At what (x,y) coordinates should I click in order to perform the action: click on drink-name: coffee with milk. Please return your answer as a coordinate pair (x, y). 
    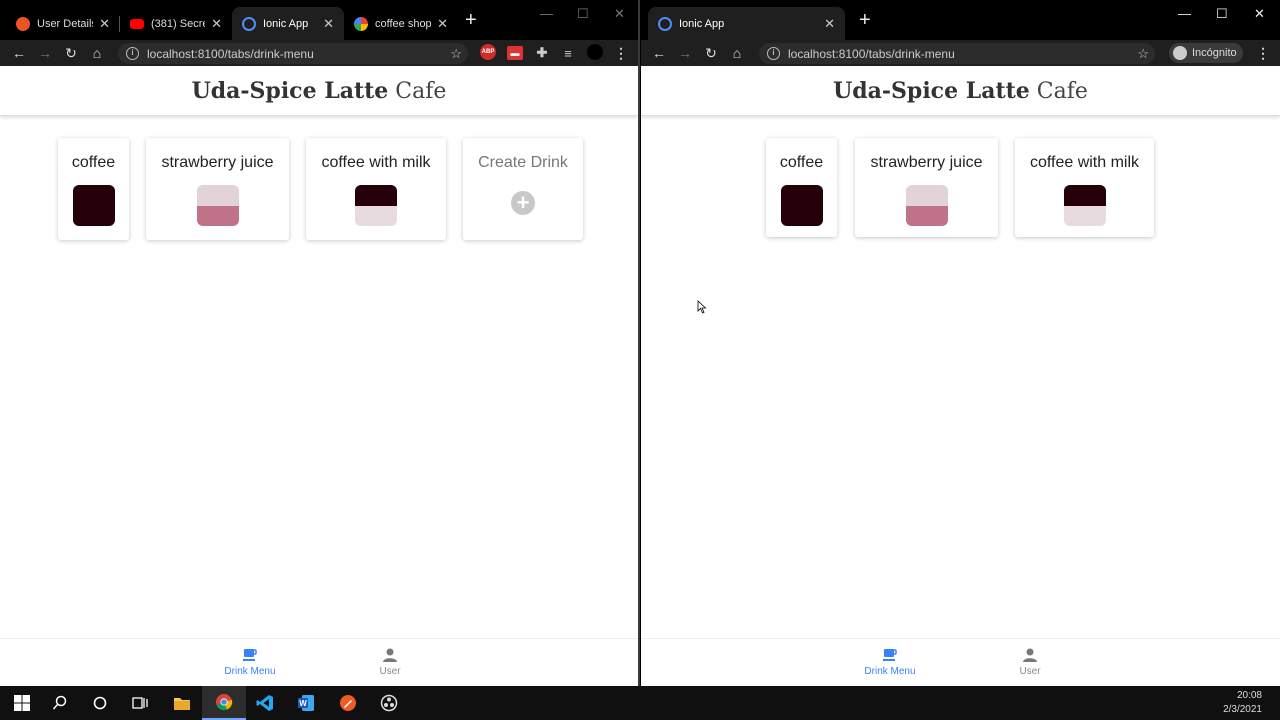
    Looking at the image, I should click on (376, 162).